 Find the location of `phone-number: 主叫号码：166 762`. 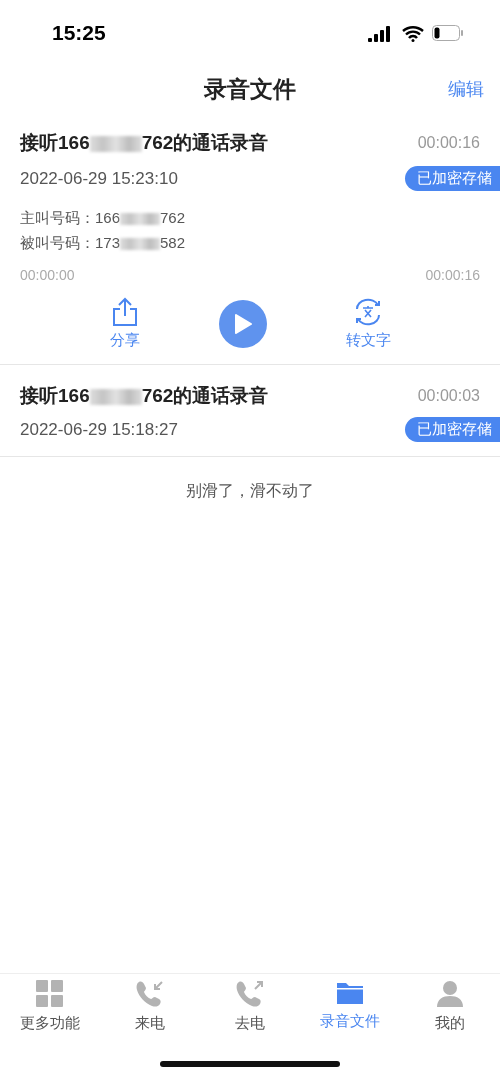

phone-number: 主叫号码：166 762 is located at coordinates (103, 218).